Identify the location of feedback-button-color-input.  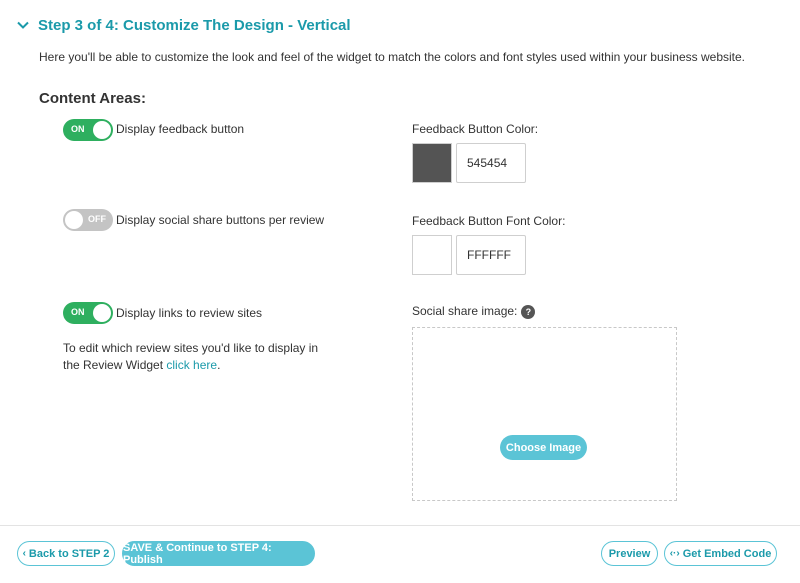
(491, 163).